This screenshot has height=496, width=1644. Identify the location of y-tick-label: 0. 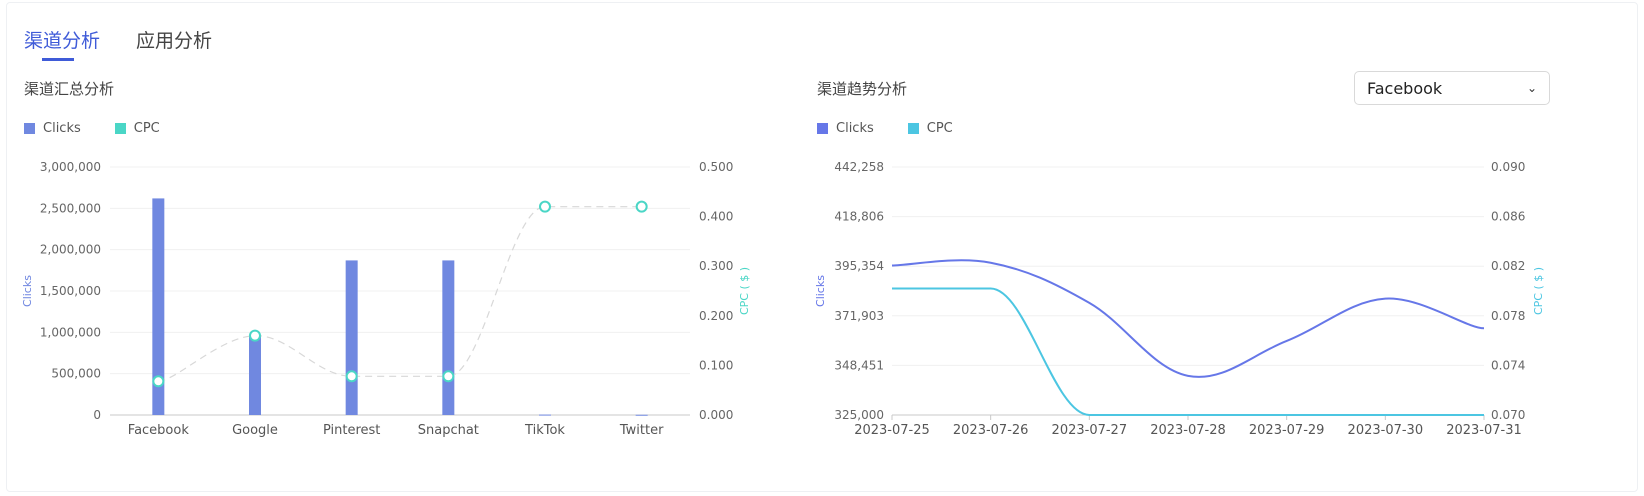
(97, 415).